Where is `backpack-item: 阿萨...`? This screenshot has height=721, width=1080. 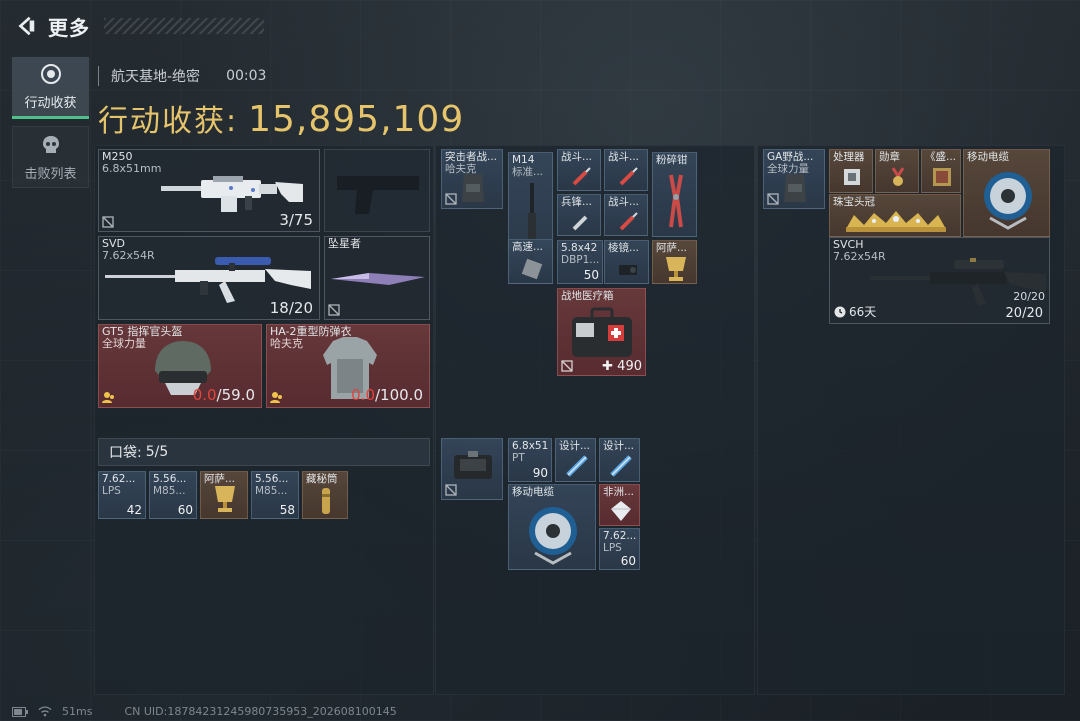
backpack-item: 阿萨... is located at coordinates (674, 262).